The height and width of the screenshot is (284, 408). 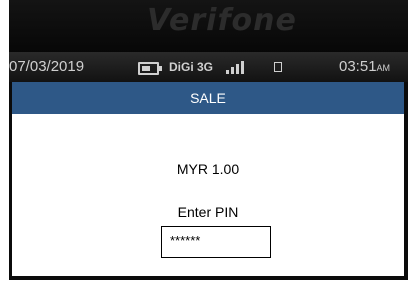 I want to click on pin-input: ******, so click(x=216, y=242).